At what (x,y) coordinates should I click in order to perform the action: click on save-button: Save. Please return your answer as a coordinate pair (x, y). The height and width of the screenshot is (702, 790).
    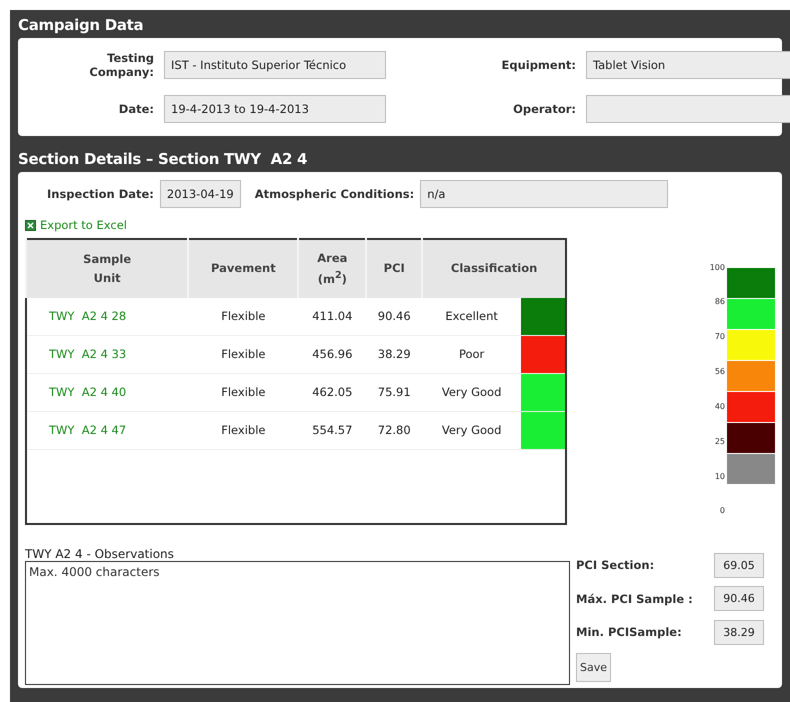
    Looking at the image, I should click on (594, 667).